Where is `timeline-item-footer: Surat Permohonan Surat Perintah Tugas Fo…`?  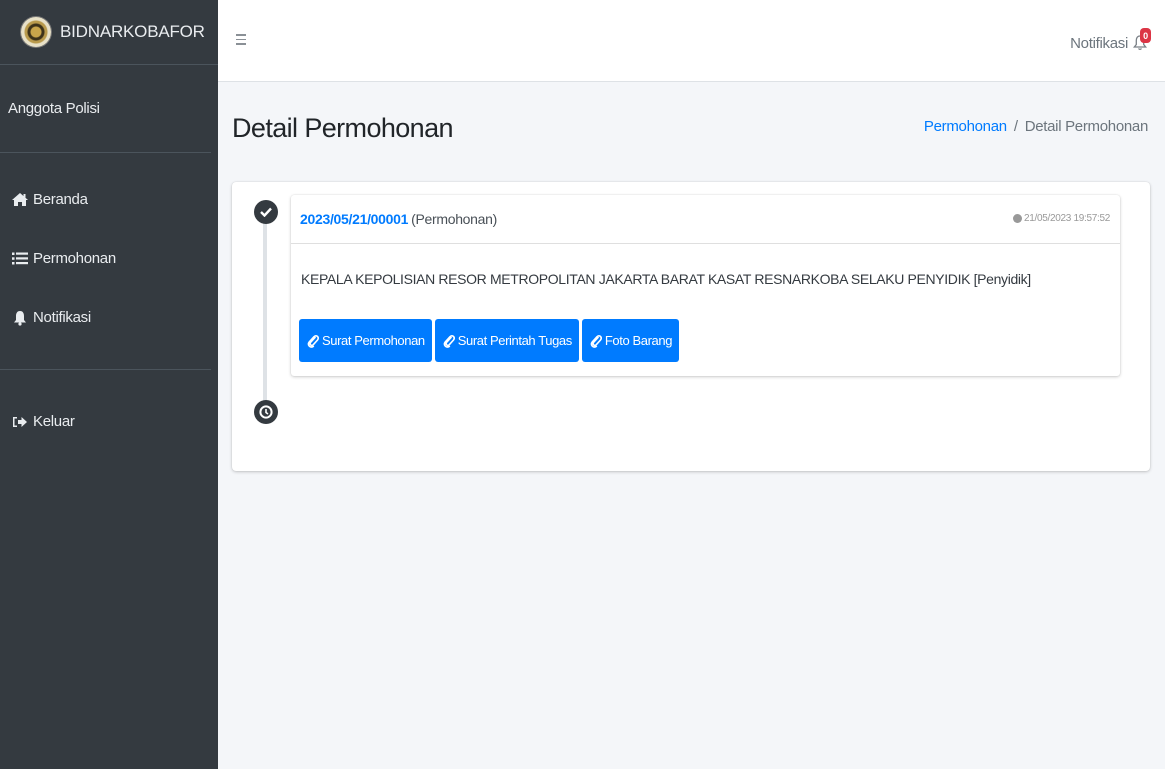
timeline-item-footer: Surat Permohonan Surat Perintah Tugas Fo… is located at coordinates (489, 340).